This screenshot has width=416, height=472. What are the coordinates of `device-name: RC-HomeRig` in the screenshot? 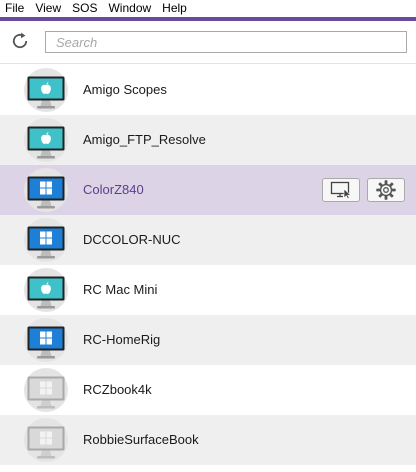 It's located at (122, 339).